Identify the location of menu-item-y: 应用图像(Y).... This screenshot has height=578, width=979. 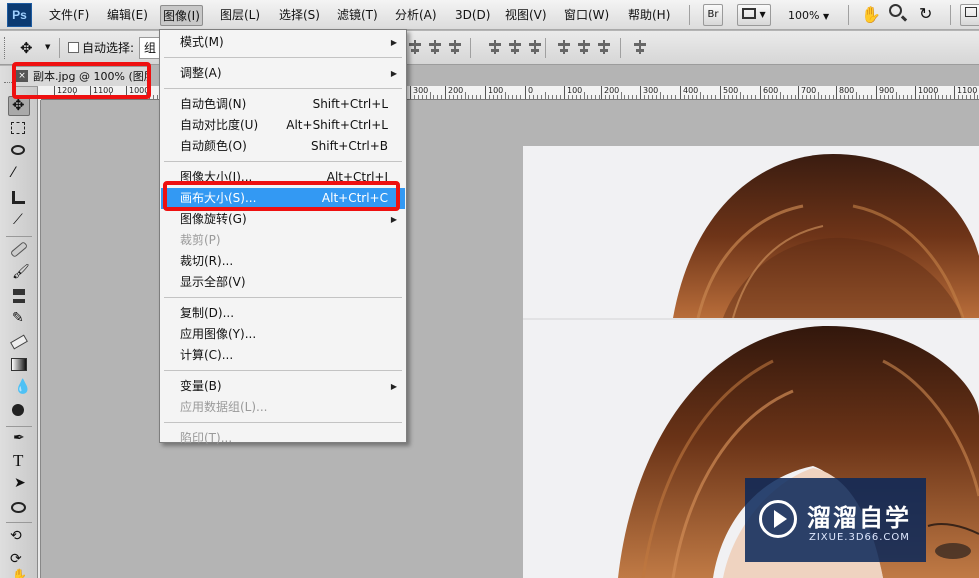
(283, 334).